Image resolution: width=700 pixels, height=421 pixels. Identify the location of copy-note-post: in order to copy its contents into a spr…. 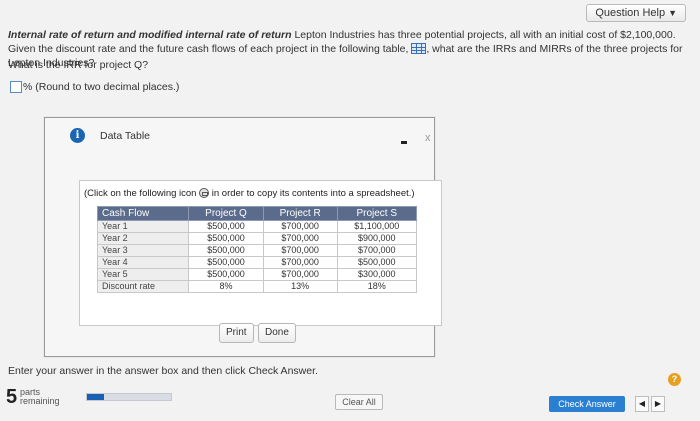
(312, 193).